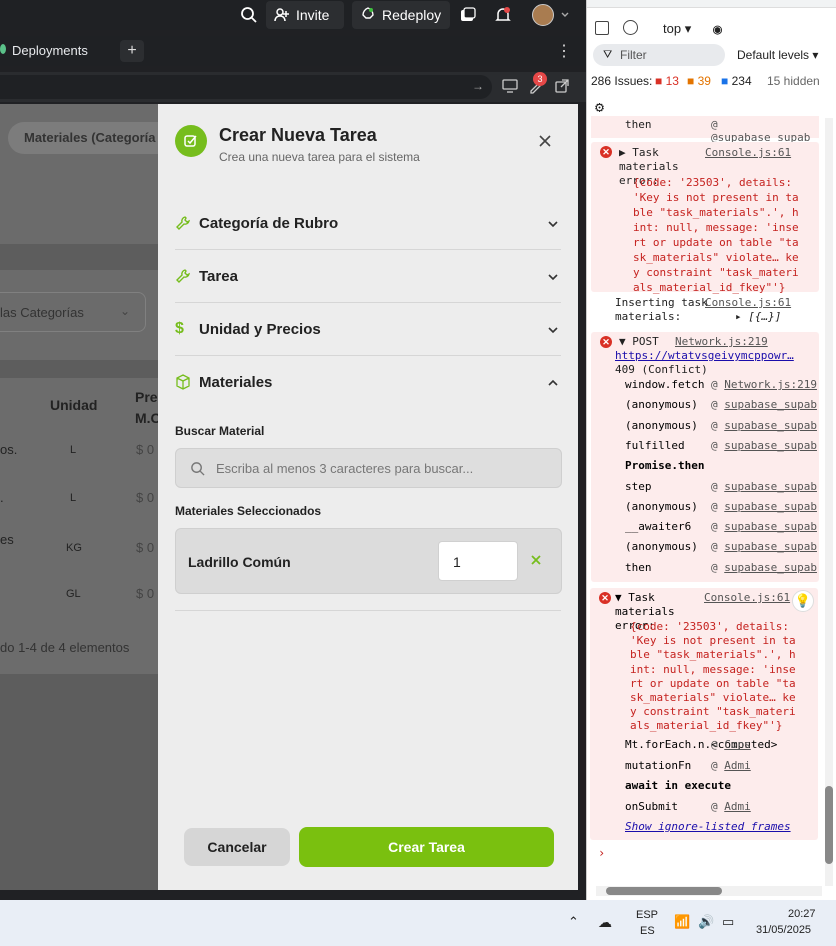  What do you see at coordinates (468, 15) in the screenshot?
I see `window-icon` at bounding box center [468, 15].